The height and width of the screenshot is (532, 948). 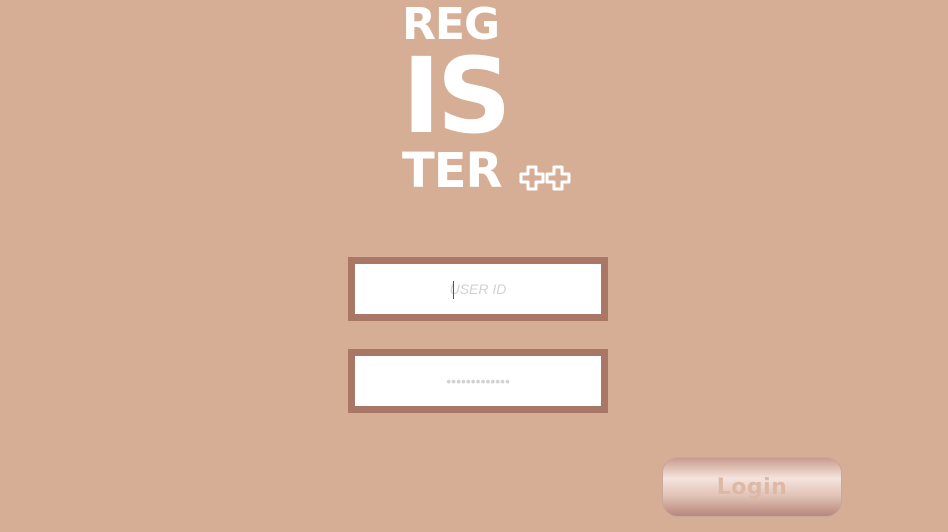 I want to click on user-id-input, so click(x=478, y=289).